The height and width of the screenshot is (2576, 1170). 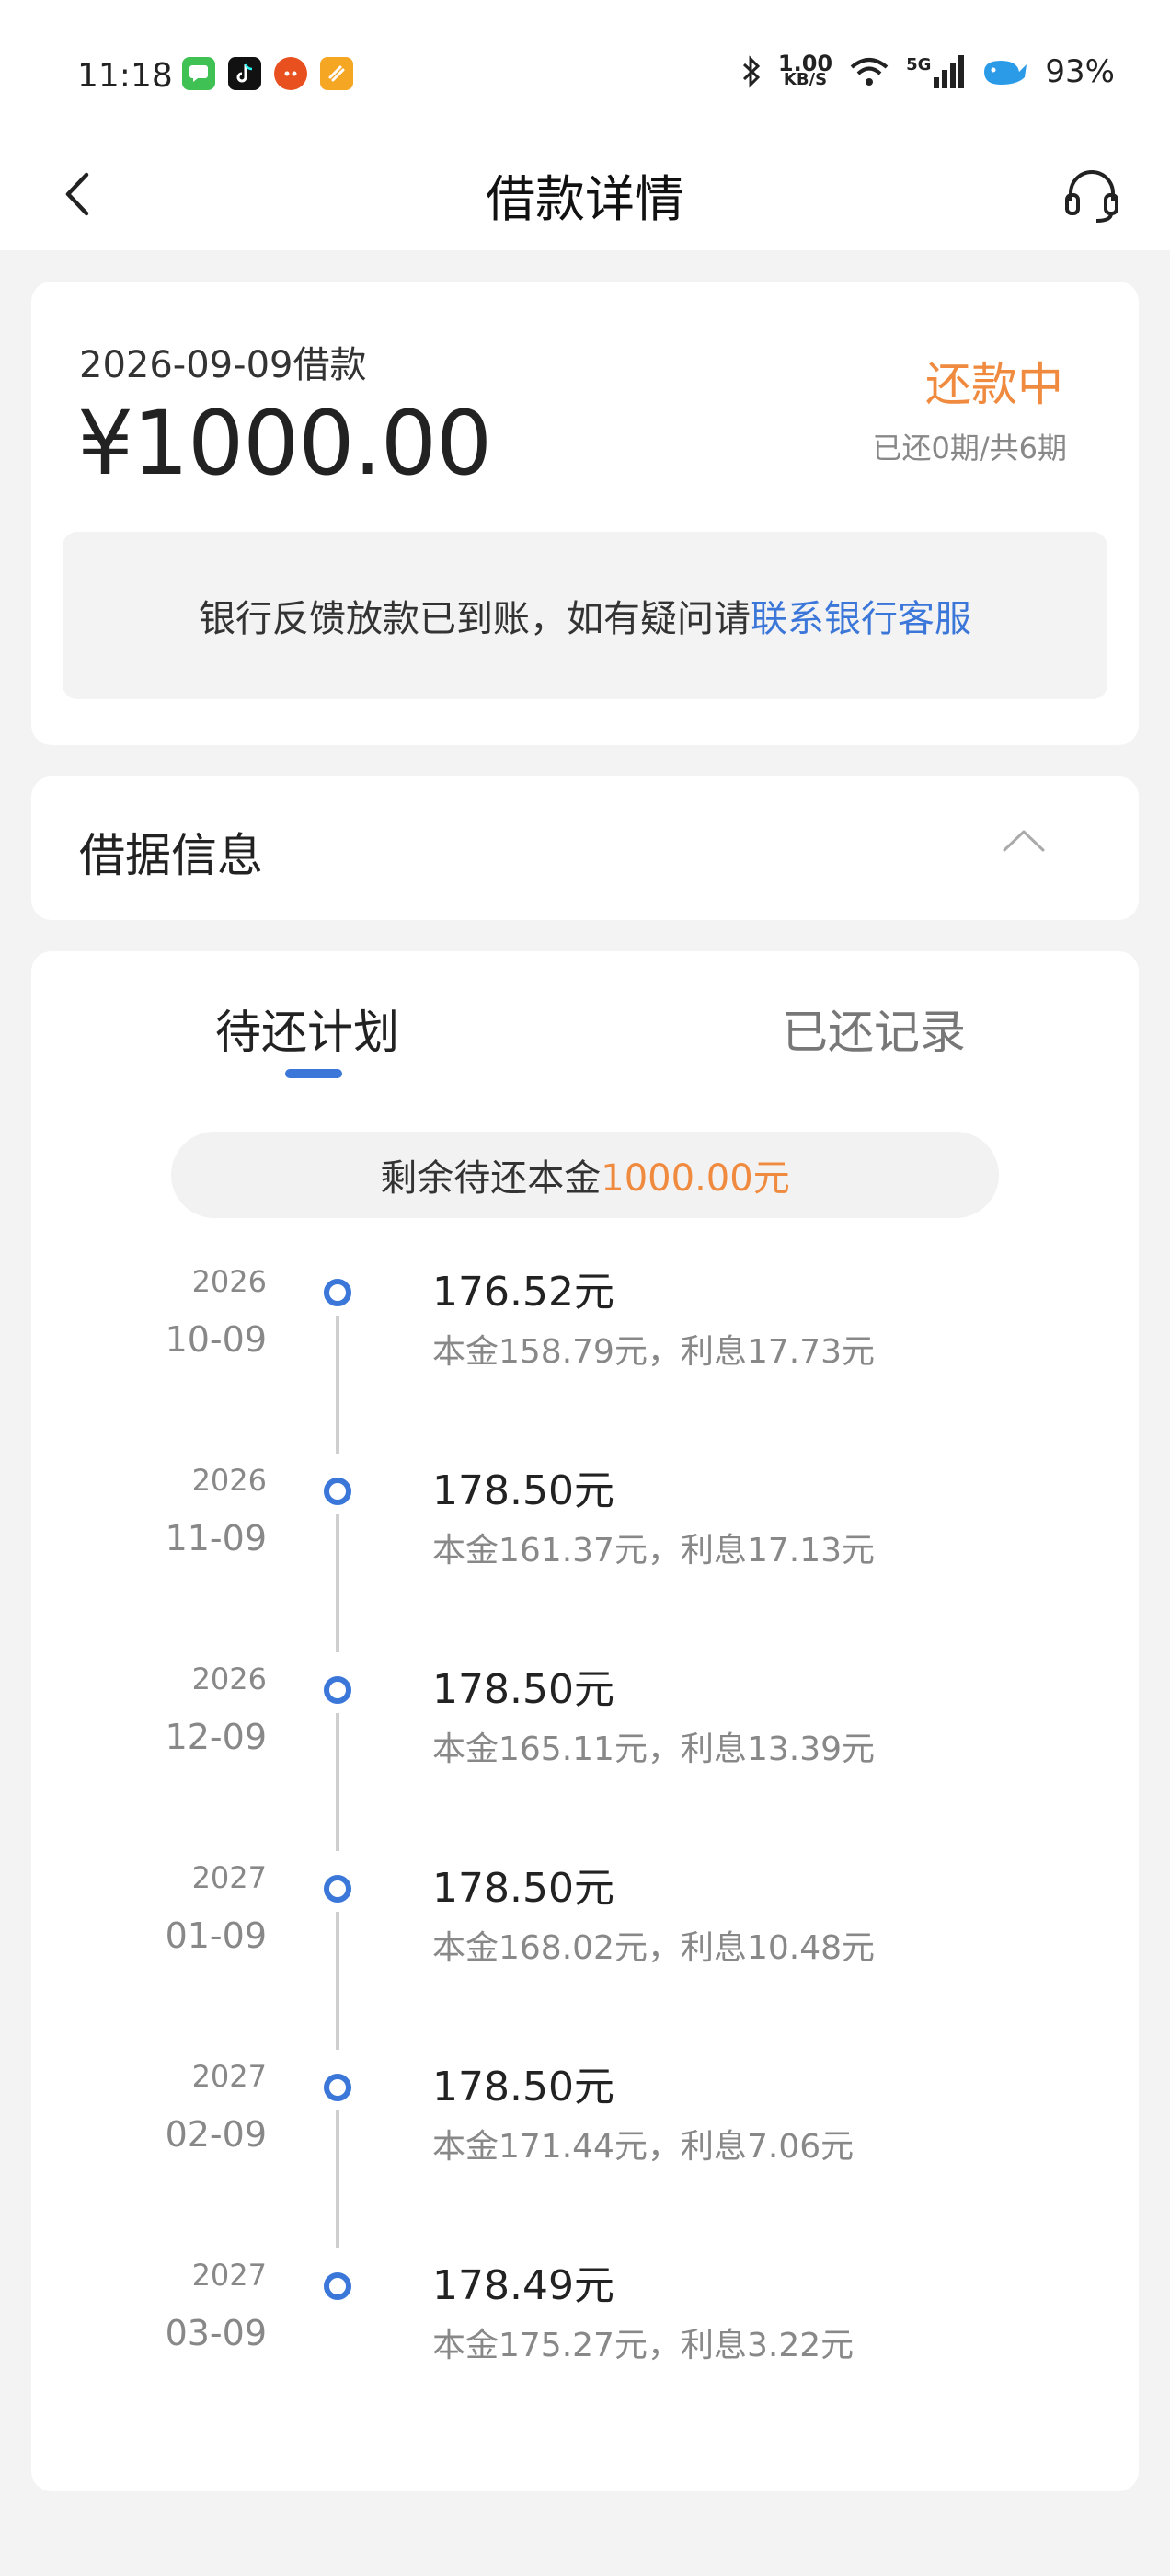 I want to click on whale-battery-icon, so click(x=1005, y=73).